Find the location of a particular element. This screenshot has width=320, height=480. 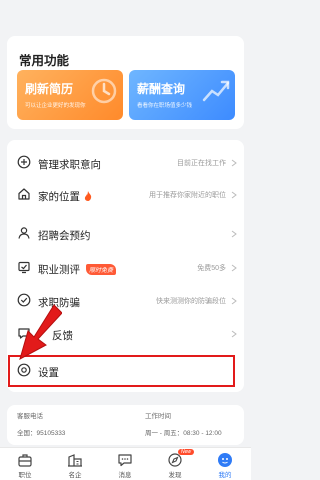

refresh-icon is located at coordinates (104, 91).